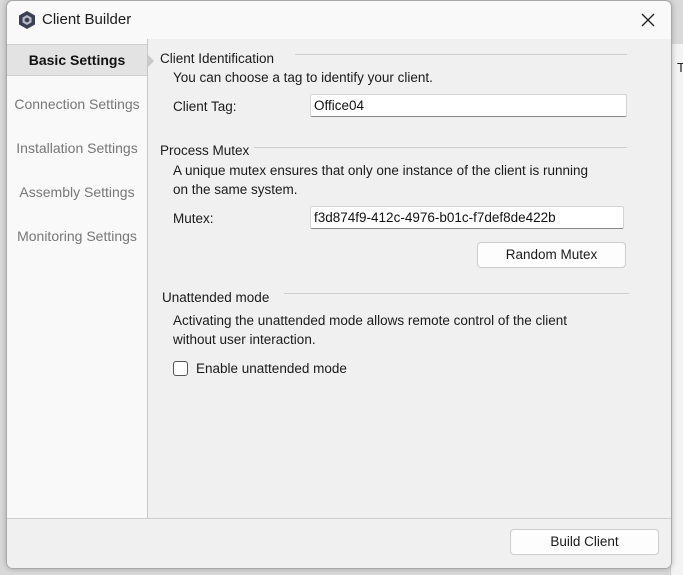 This screenshot has height=575, width=683. Describe the element at coordinates (217, 58) in the screenshot. I see `identification-group-title: Client Identification` at that location.